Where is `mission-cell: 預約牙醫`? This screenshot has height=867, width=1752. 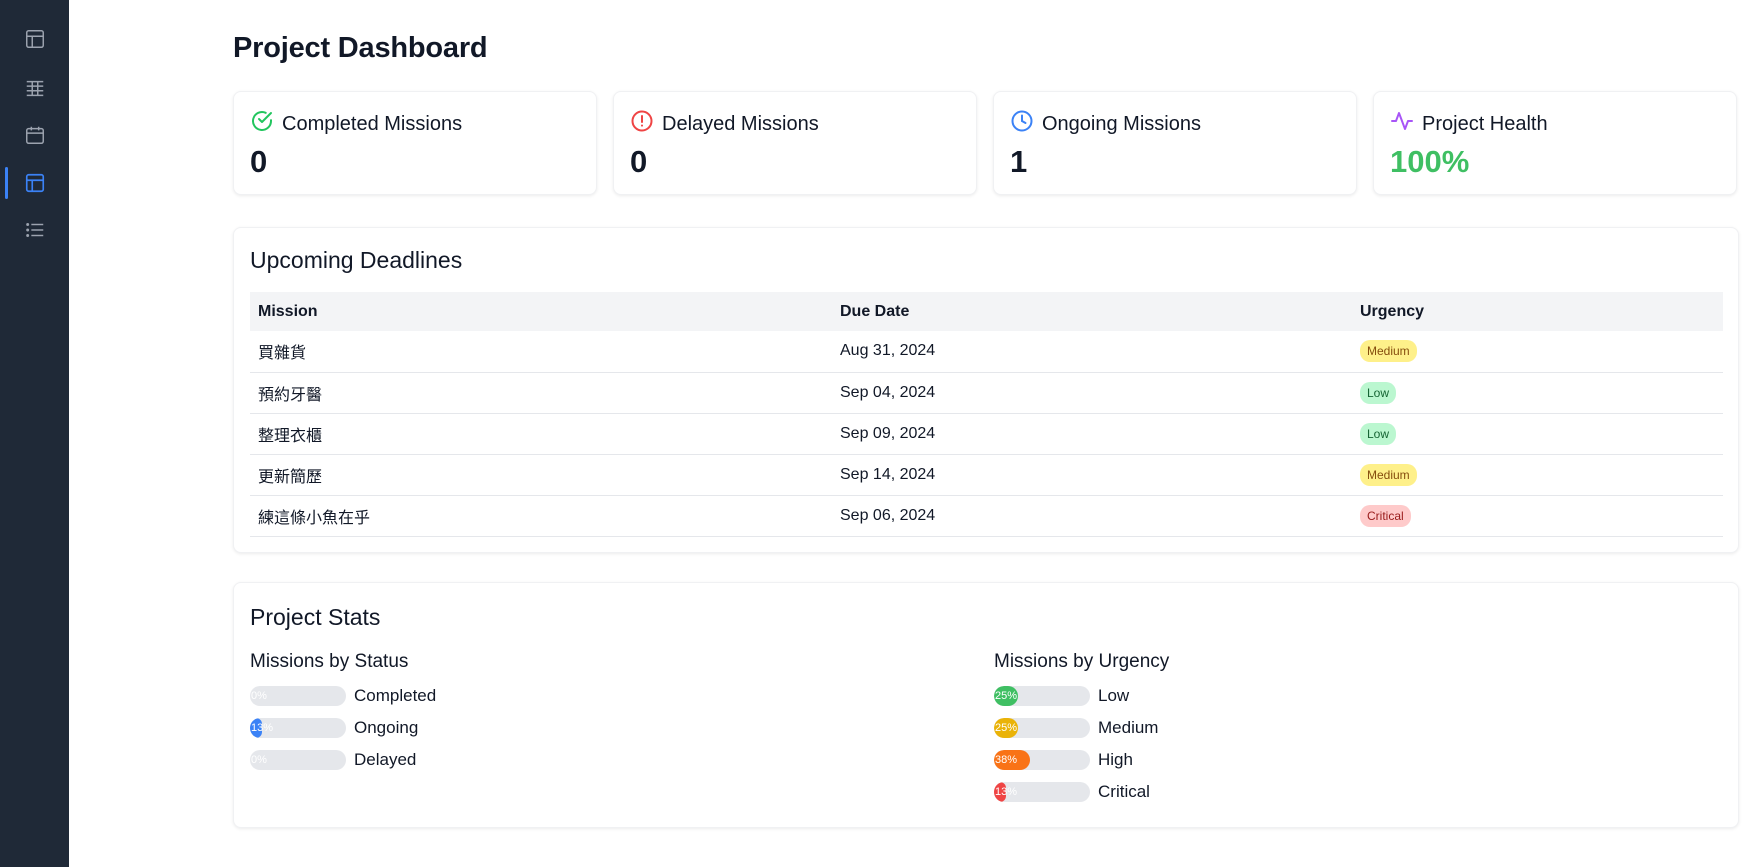
mission-cell: 預約牙醫 is located at coordinates (541, 393).